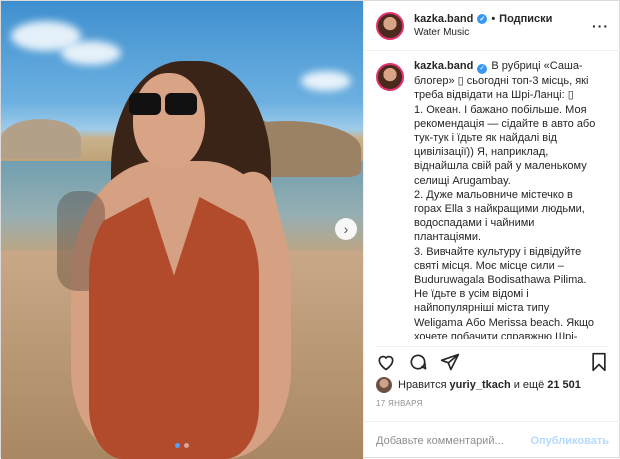 This screenshot has width=620, height=459. Describe the element at coordinates (525, 19) in the screenshot. I see `following-button: Подписки` at that location.